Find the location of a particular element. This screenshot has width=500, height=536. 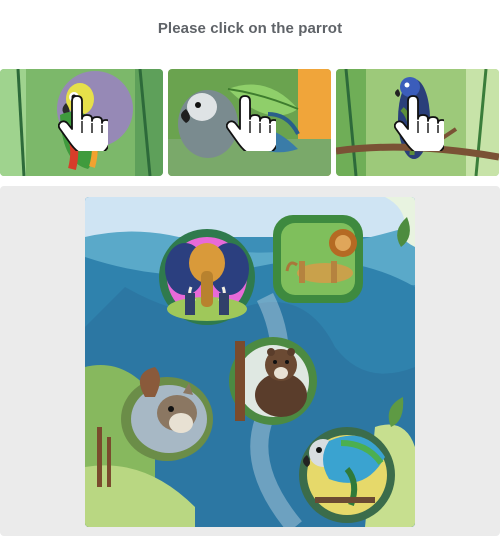

tile-lion is located at coordinates (318, 259).